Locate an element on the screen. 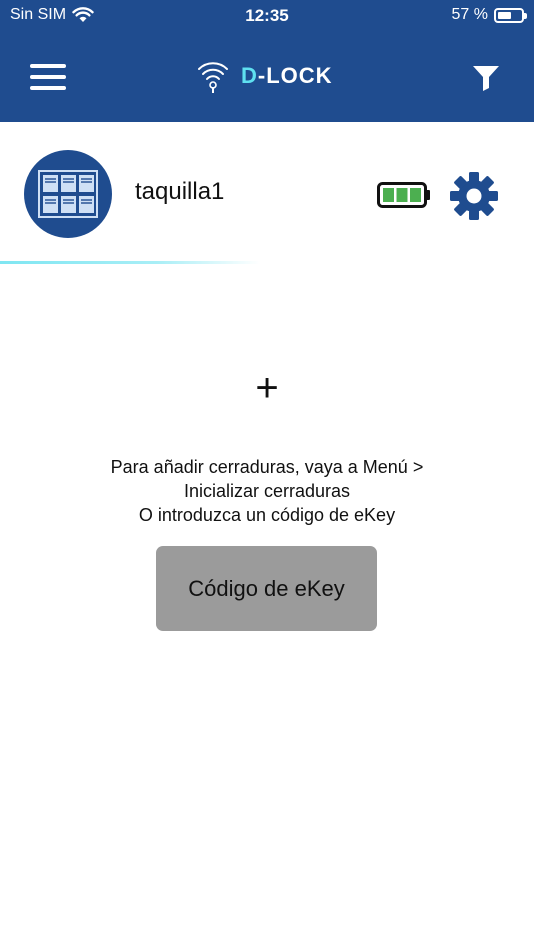 Image resolution: width=534 pixels, height=950 pixels. selection-underline is located at coordinates (130, 262).